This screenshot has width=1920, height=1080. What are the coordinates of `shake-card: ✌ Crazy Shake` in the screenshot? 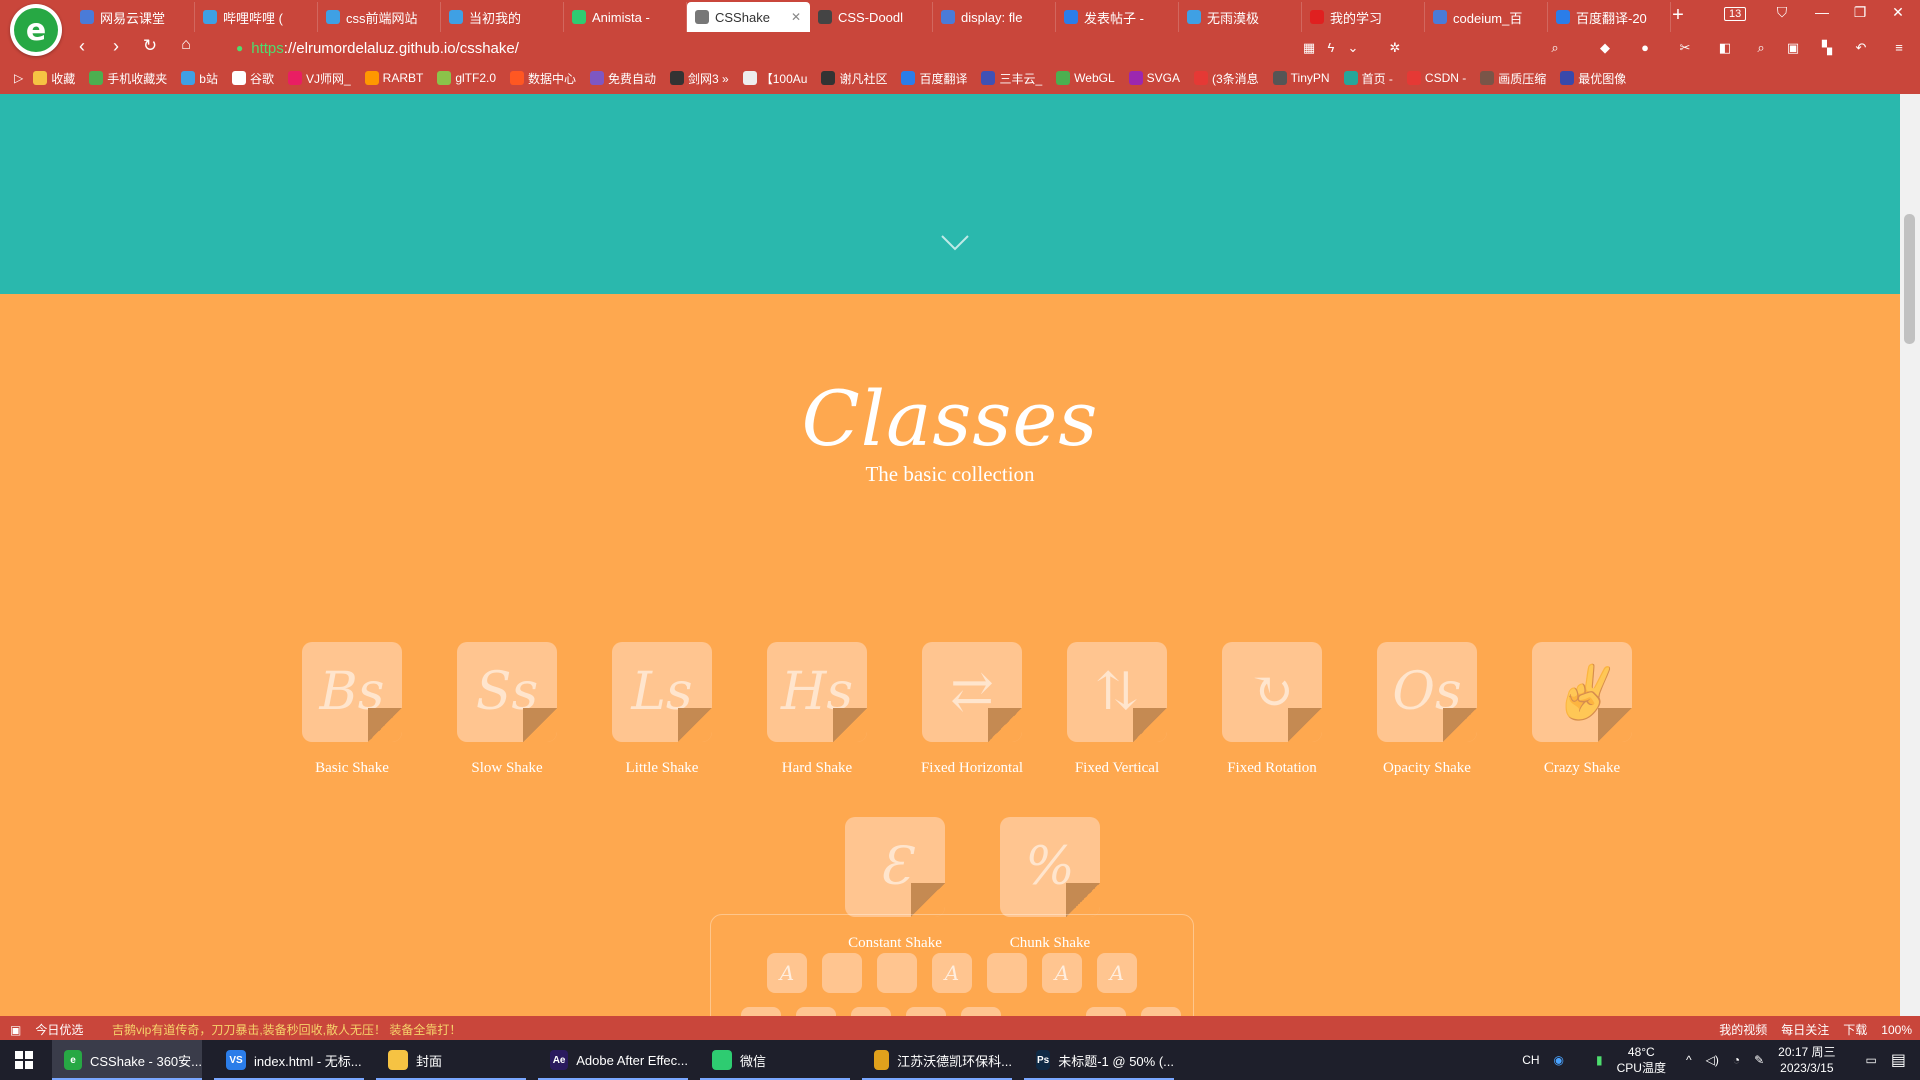 It's located at (1572, 712).